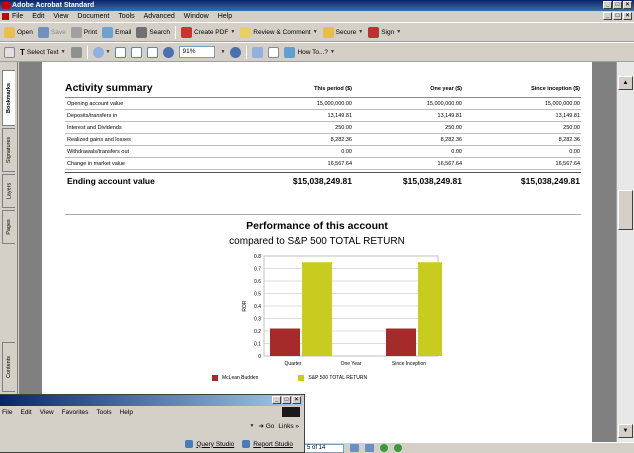 Image resolution: width=634 pixels, height=453 pixels. What do you see at coordinates (196, 16) in the screenshot?
I see `menu-window: Window` at bounding box center [196, 16].